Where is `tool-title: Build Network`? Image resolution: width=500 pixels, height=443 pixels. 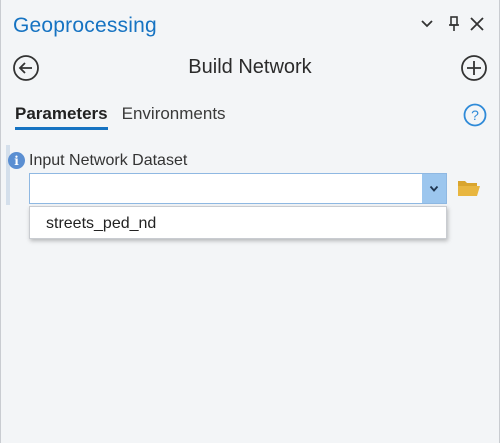
tool-title: Build Network is located at coordinates (250, 67).